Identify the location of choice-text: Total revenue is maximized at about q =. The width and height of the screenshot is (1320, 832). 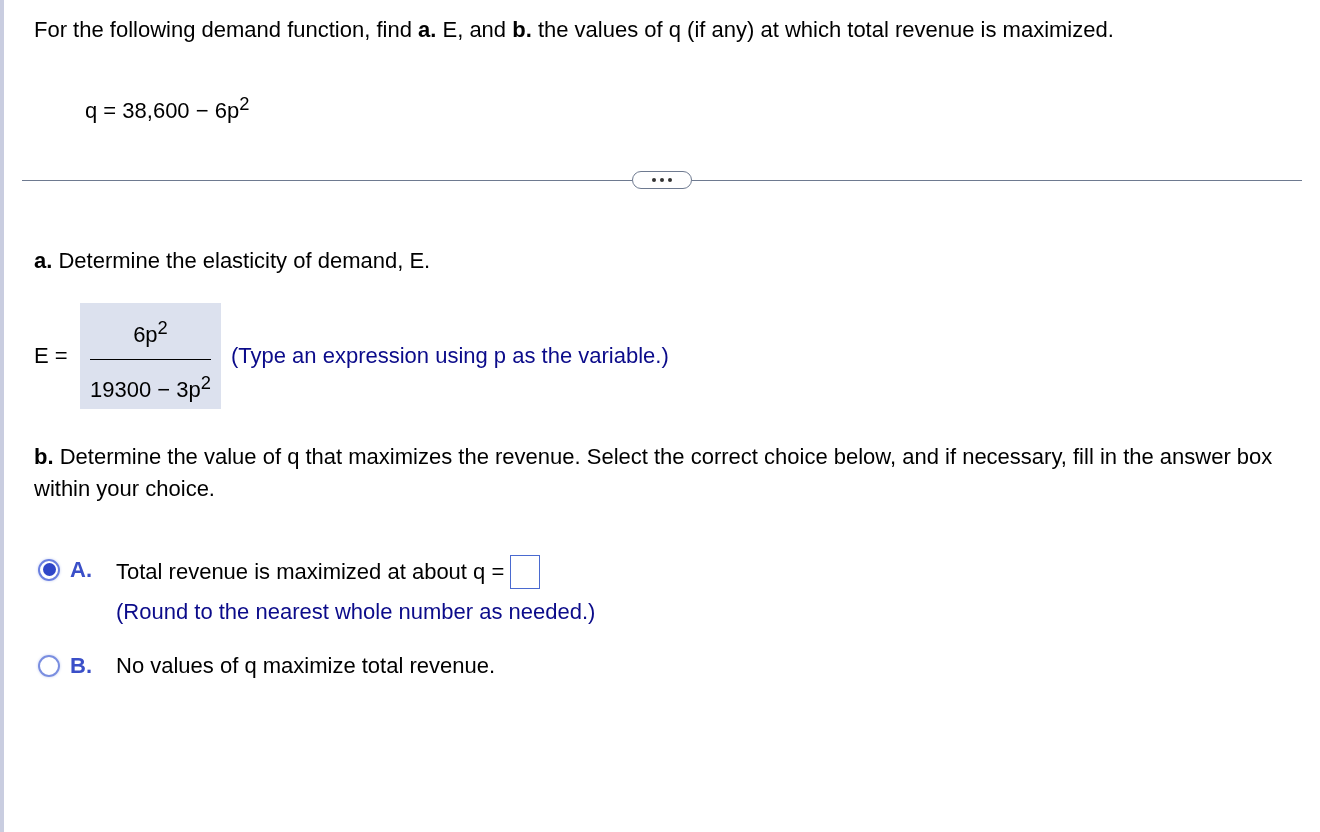
(310, 572).